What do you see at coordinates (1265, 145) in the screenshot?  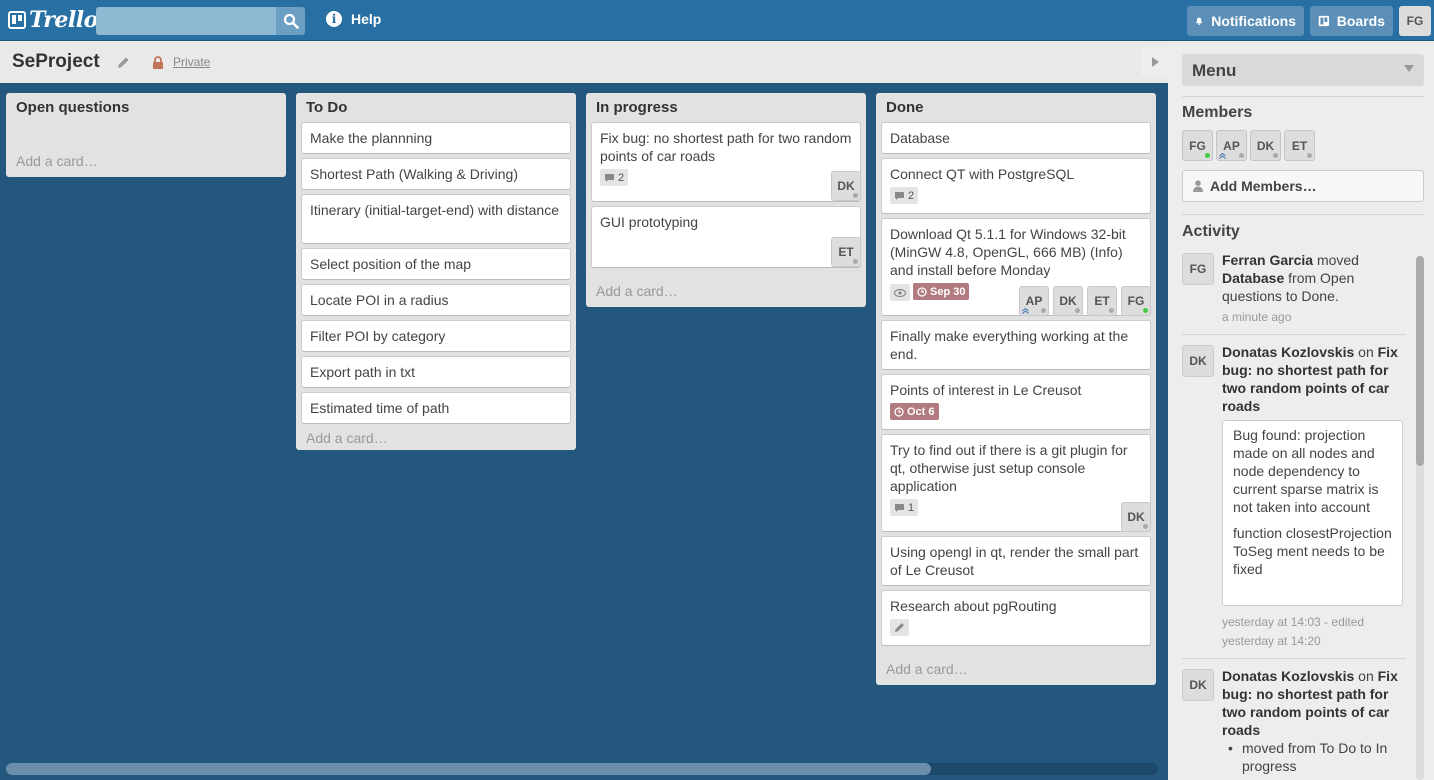 I see `member-avatar: DK` at bounding box center [1265, 145].